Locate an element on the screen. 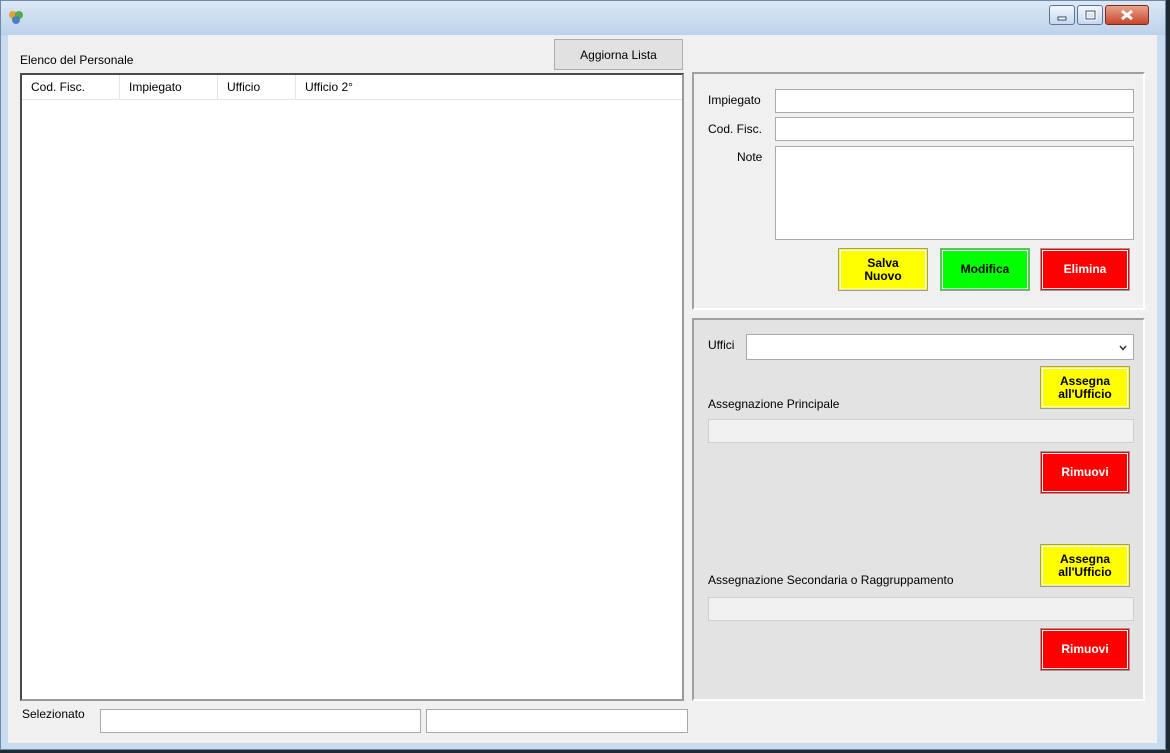  caption-buttons is located at coordinates (1098, 16).